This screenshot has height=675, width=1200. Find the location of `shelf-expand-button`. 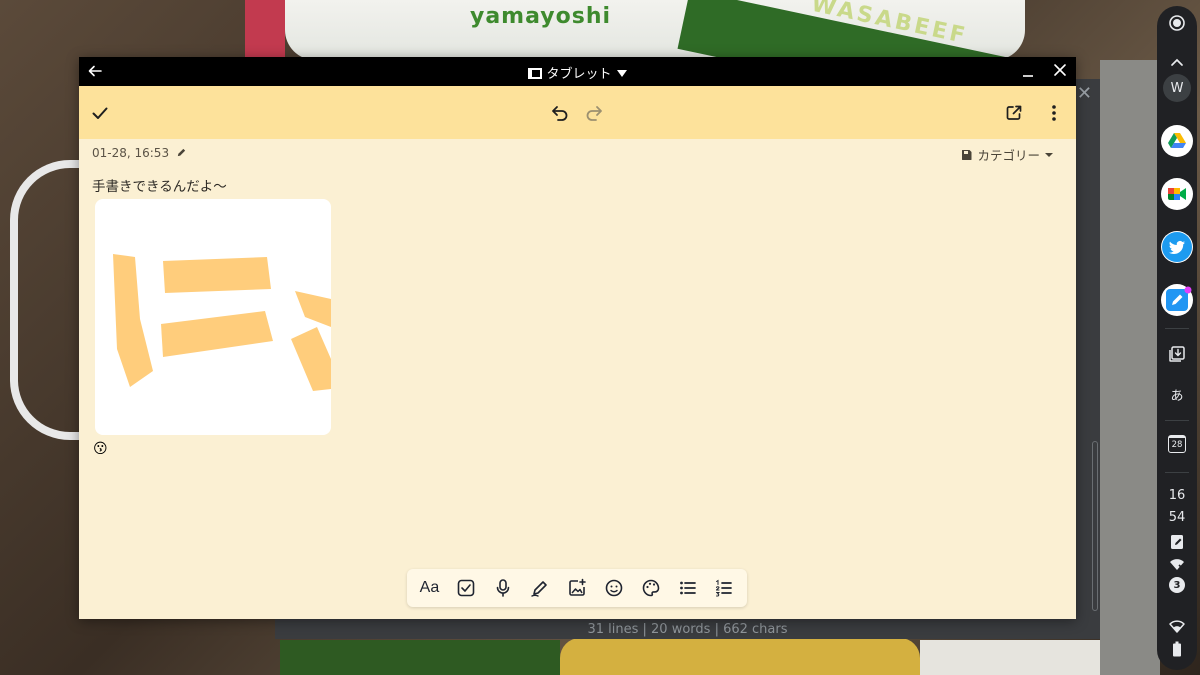

shelf-expand-button is located at coordinates (1177, 62).